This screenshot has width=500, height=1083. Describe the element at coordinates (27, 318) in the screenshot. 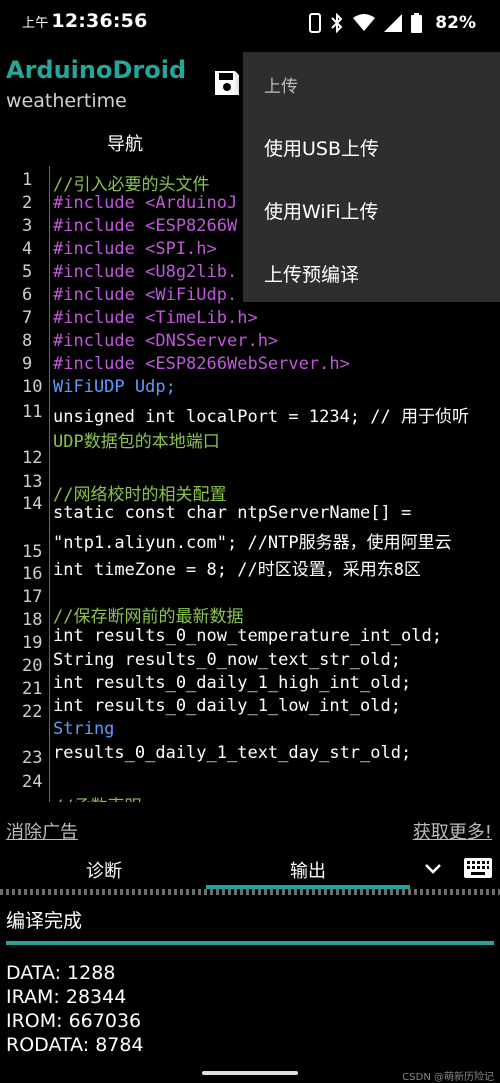

I see `line-number: 7` at that location.